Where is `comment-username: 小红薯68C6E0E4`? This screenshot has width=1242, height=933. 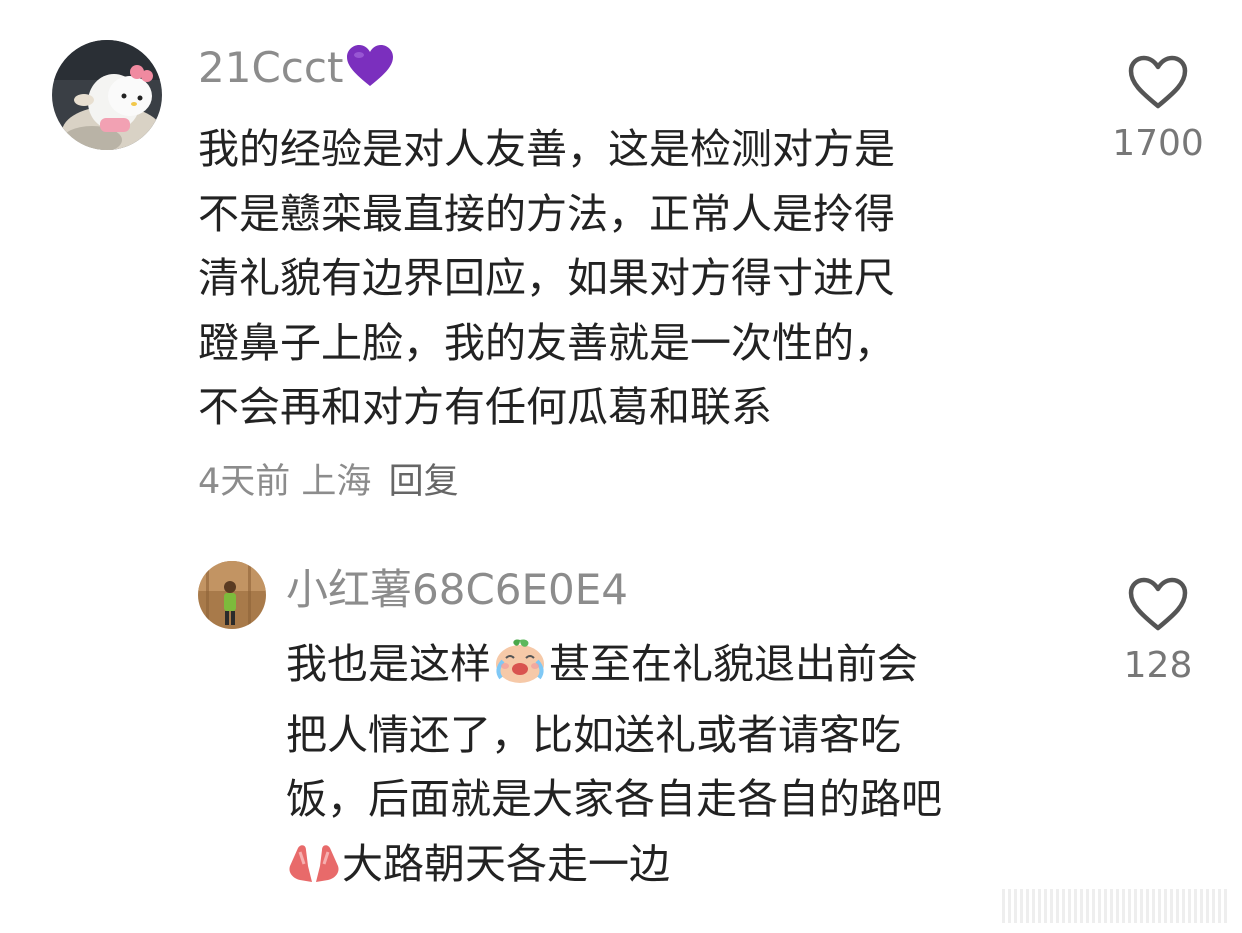
comment-username: 小红薯68C6E0E4 is located at coordinates (457, 590).